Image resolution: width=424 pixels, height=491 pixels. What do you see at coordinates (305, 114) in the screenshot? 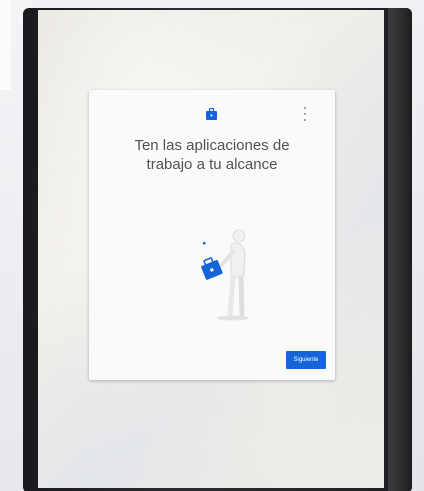
I see `more-vert-icon` at bounding box center [305, 114].